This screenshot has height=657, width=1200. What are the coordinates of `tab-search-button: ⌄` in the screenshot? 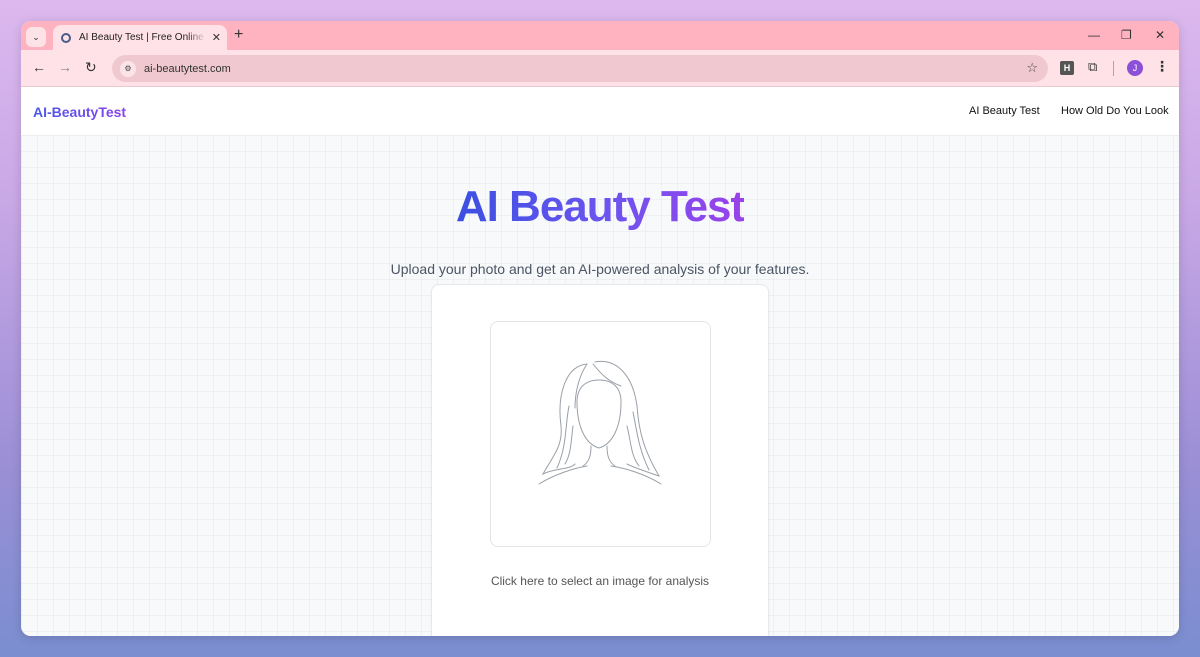 It's located at (36, 37).